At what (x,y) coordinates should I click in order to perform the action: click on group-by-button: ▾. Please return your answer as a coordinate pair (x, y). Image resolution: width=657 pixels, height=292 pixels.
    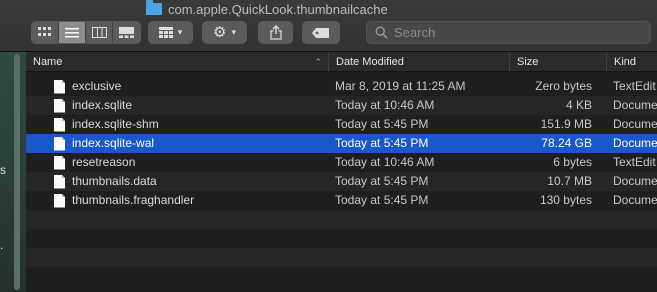
    Looking at the image, I should click on (170, 32).